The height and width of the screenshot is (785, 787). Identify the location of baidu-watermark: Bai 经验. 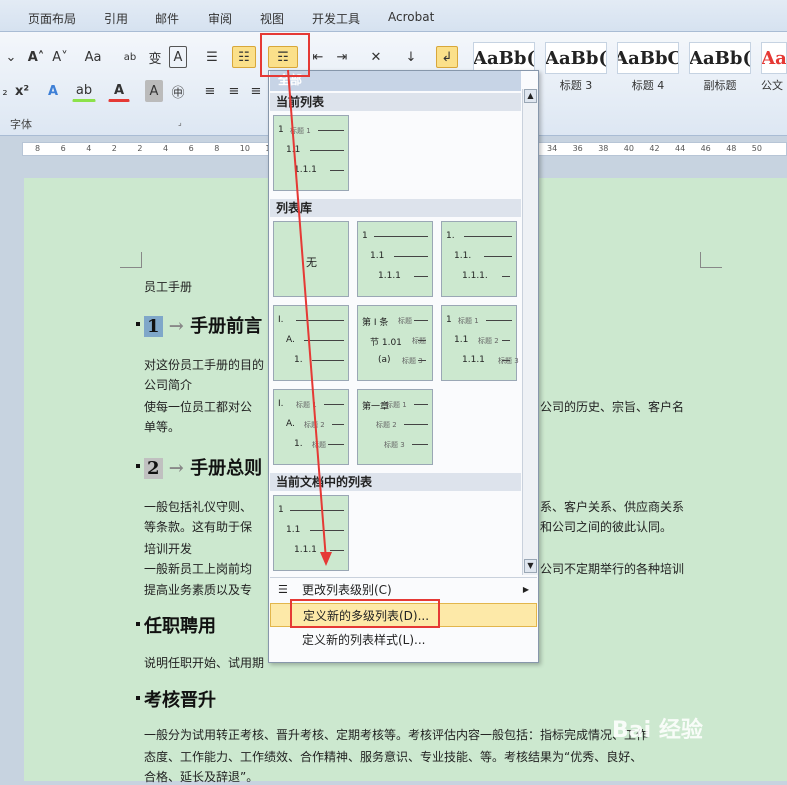
(657, 730).